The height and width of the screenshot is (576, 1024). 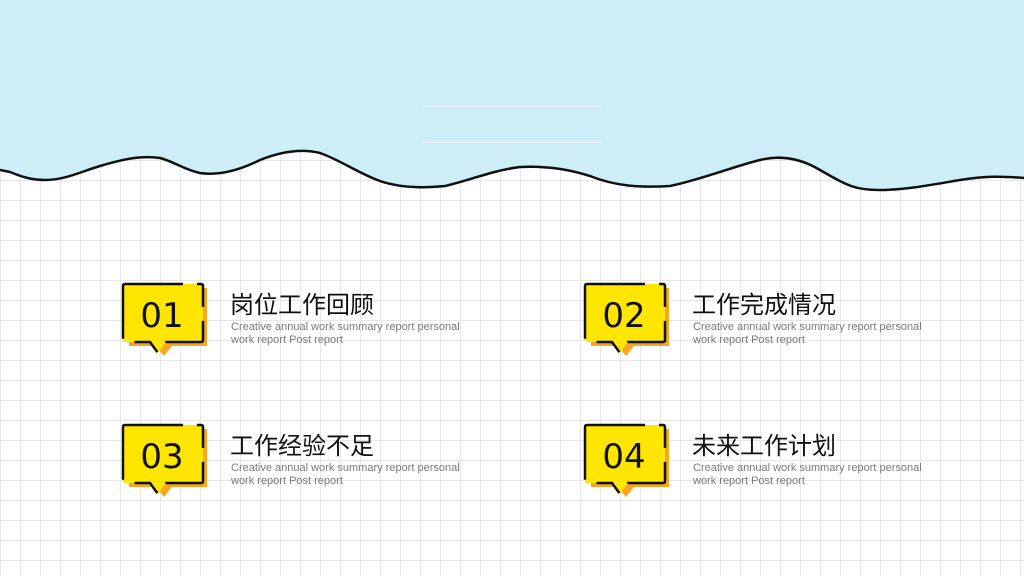 I want to click on number-badge: 03, so click(x=165, y=463).